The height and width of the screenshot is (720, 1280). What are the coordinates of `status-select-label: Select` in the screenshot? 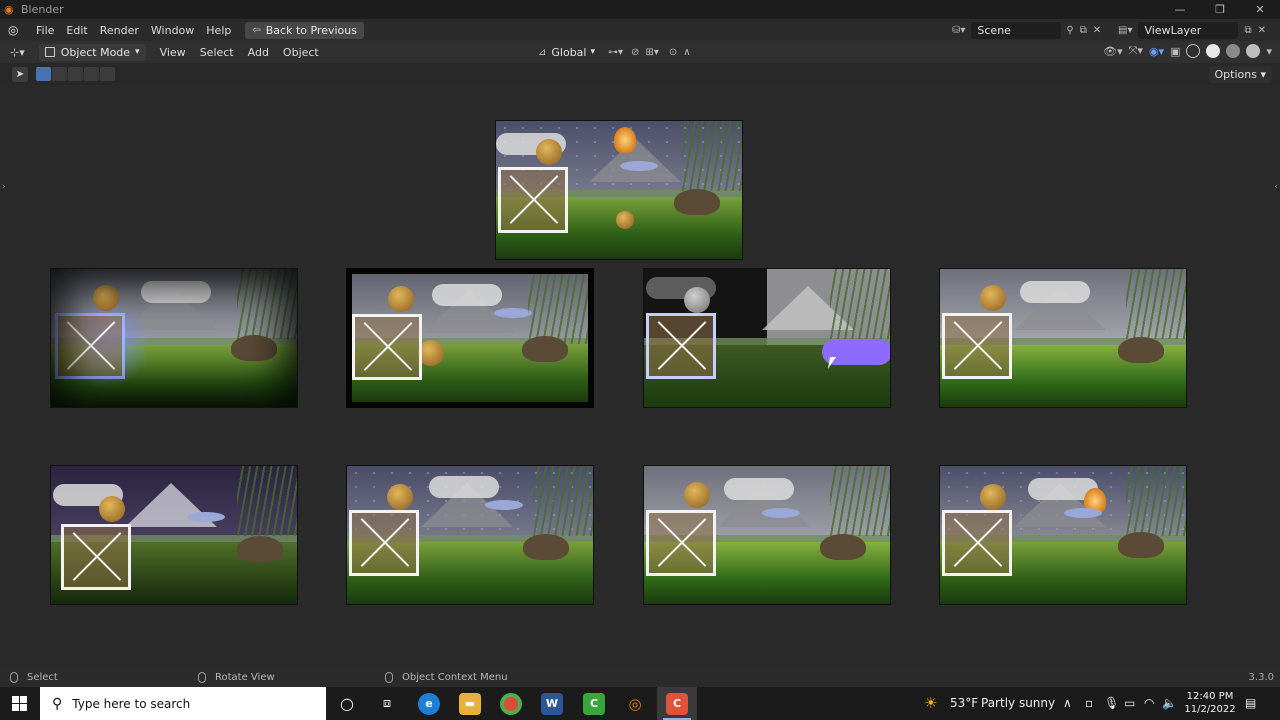 It's located at (42, 677).